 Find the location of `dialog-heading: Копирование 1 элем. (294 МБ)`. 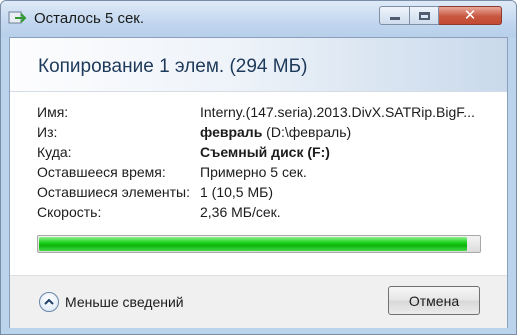

dialog-heading: Копирование 1 элем. (294 МБ) is located at coordinates (173, 66).